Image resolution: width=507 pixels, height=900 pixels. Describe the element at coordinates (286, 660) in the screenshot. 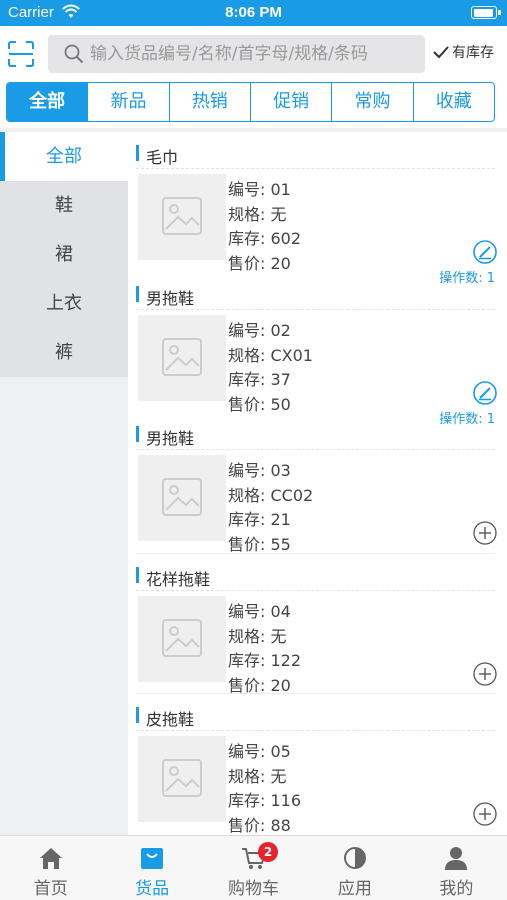

I see `product-stock: 122` at that location.